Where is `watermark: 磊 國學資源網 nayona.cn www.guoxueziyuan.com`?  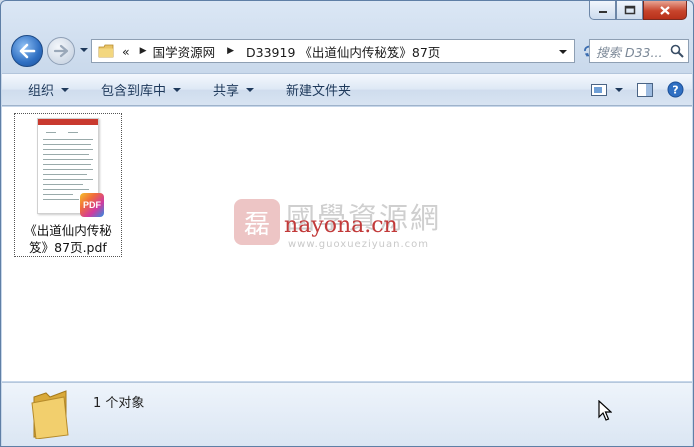
watermark: 磊 國學資源網 nayona.cn www.guoxueziyuan.com is located at coordinates (354, 229).